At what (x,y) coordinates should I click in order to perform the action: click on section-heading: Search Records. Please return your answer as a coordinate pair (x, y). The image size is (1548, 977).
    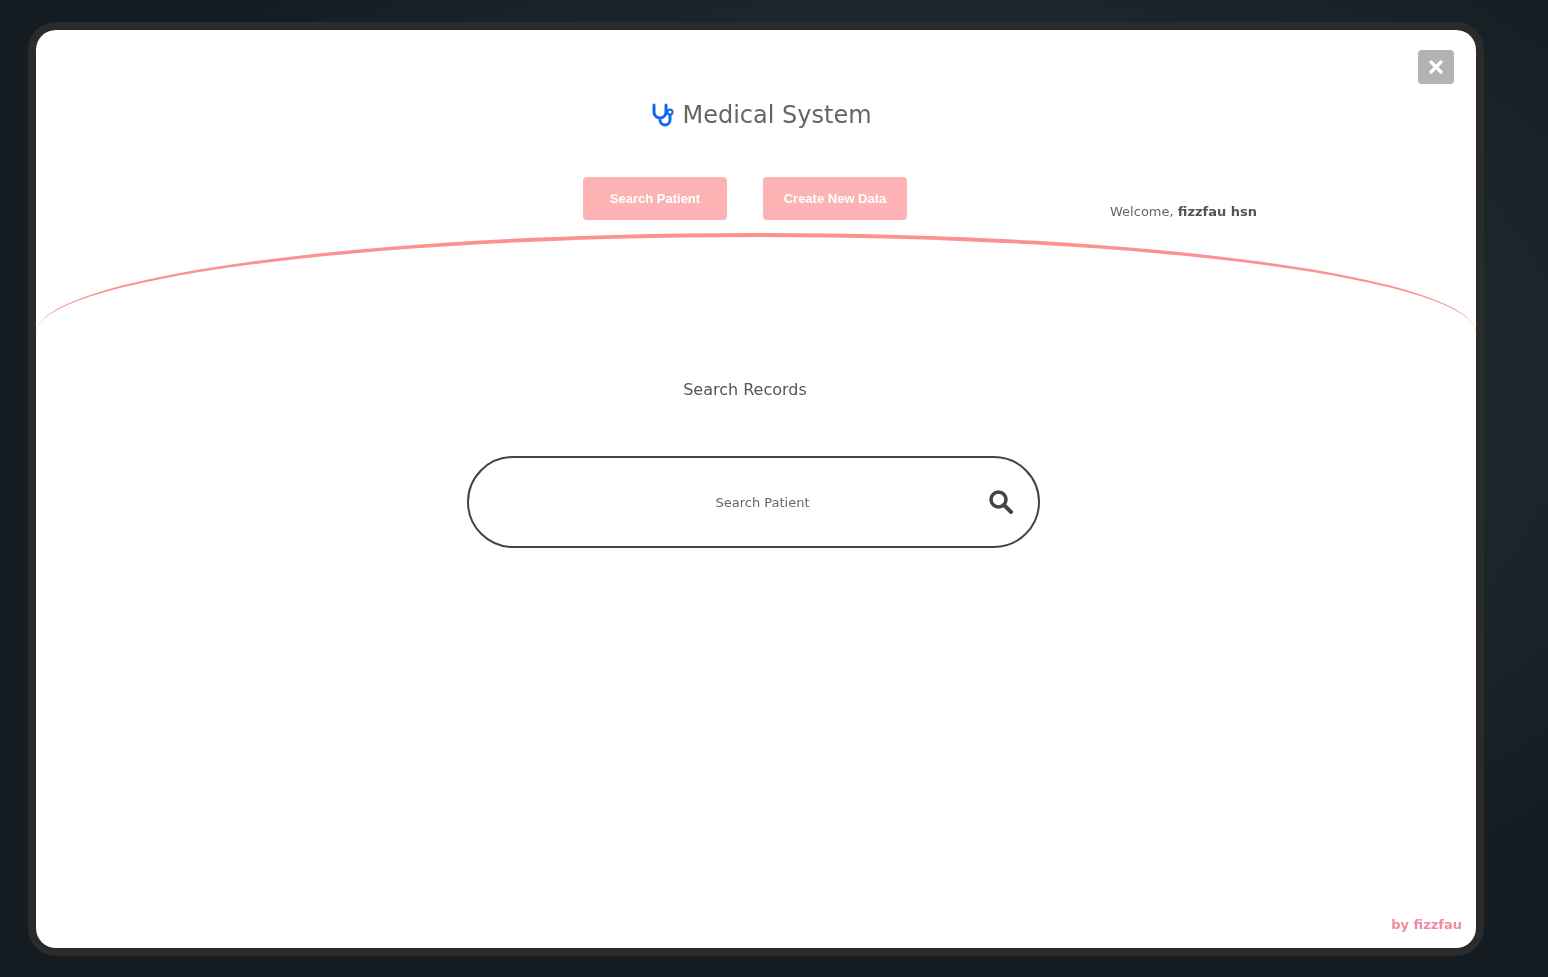
    Looking at the image, I should click on (745, 389).